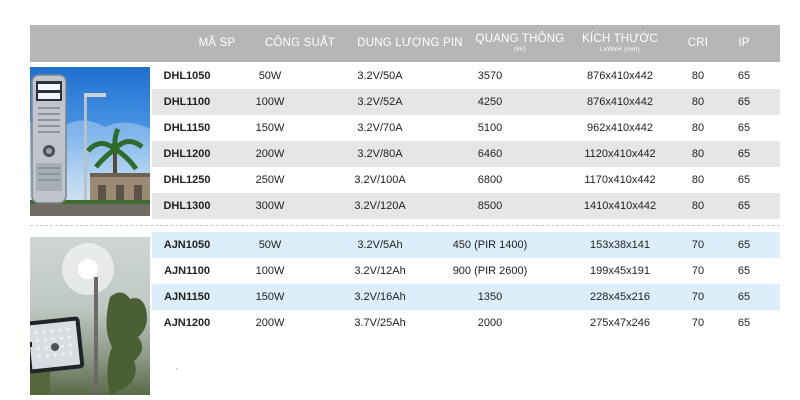 The image size is (800, 400). Describe the element at coordinates (410, 43) in the screenshot. I see `header-dung-luong-pin: DUNG LƯỢNG PIN` at that location.